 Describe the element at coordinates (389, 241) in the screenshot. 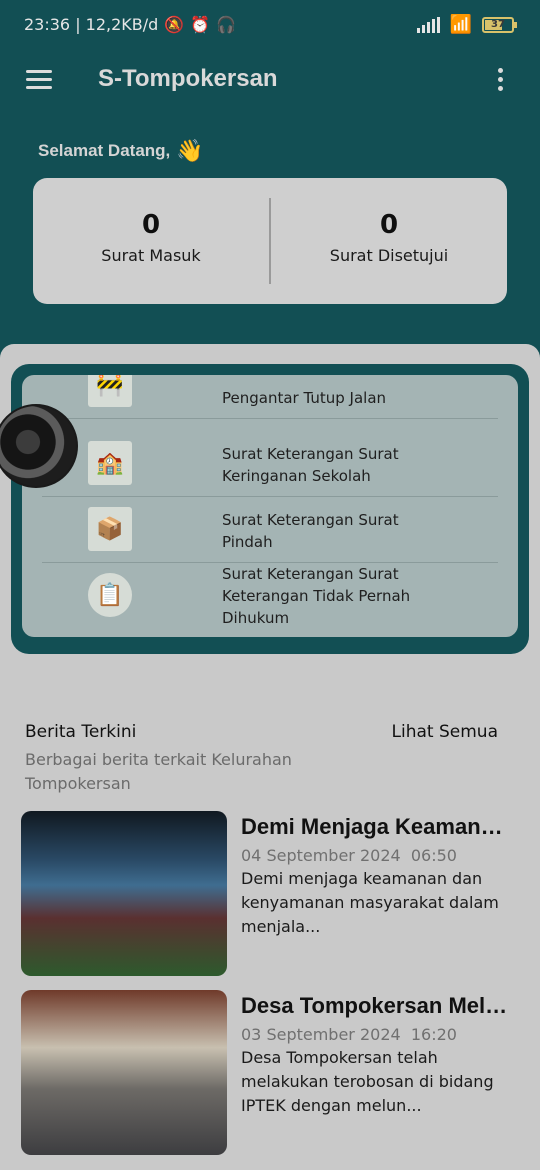

I see `stat-surat-disetujui: 0 Surat Disetujui` at that location.